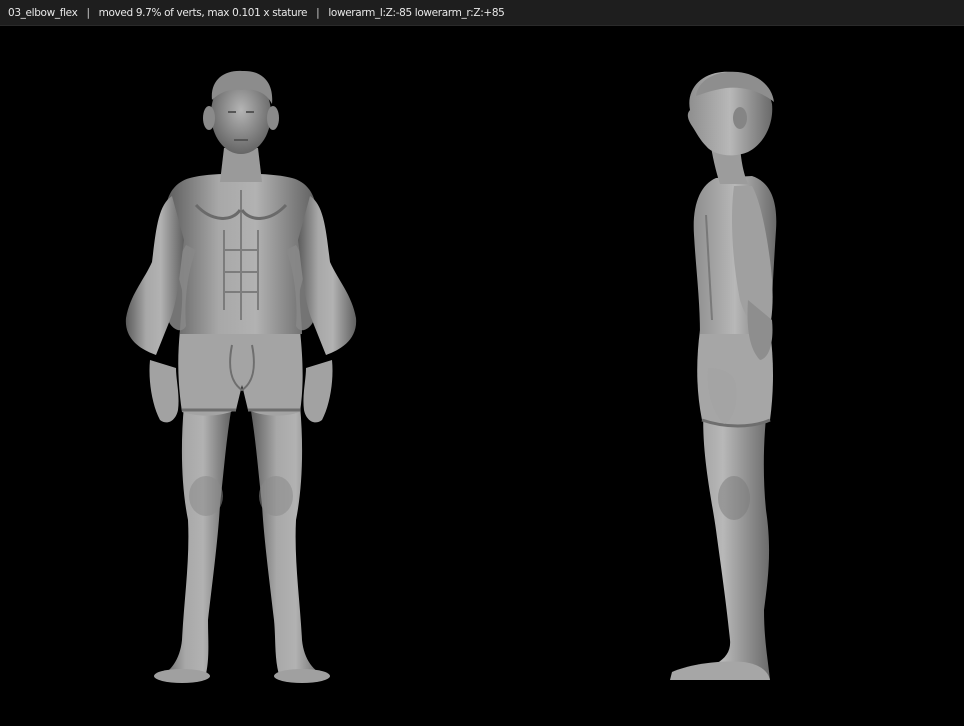 This screenshot has width=964, height=726. What do you see at coordinates (276, 496) in the screenshot?
I see `front-right-knee` at bounding box center [276, 496].